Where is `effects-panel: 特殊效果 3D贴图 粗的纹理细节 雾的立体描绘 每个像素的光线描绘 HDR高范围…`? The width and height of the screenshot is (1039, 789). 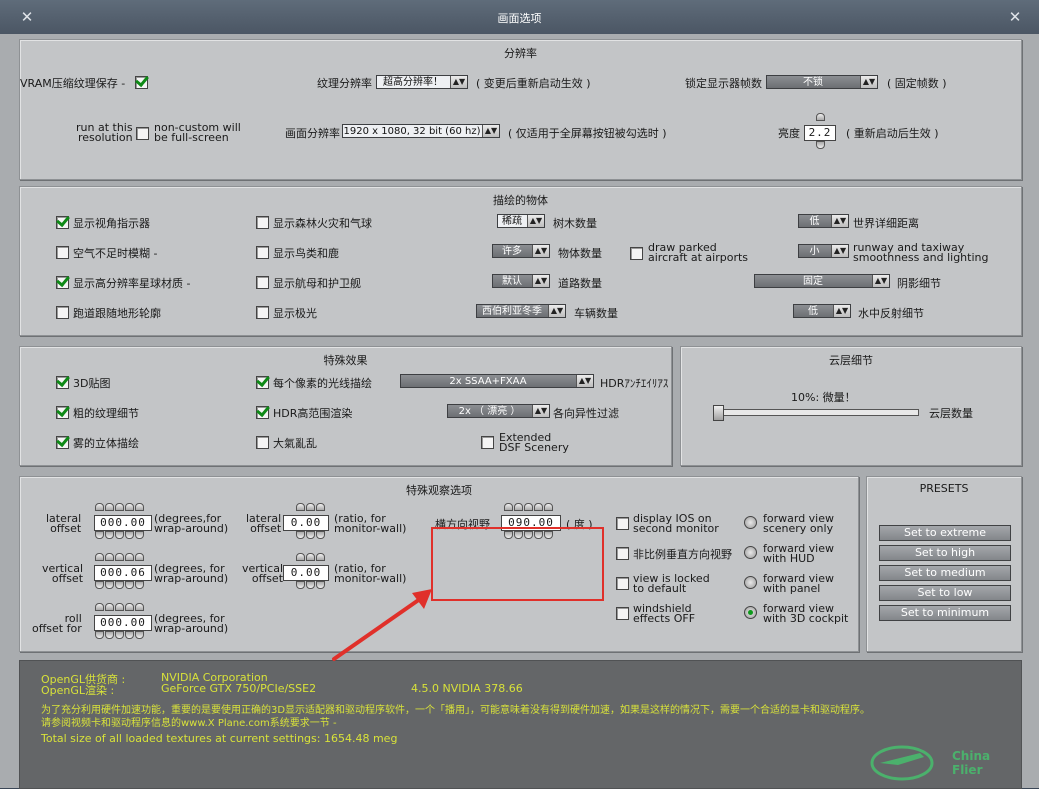 effects-panel: 特殊效果 3D贴图 粗的纹理细节 雾的立体描绘 每个像素的光线描绘 HDR高范围… is located at coordinates (345, 406).